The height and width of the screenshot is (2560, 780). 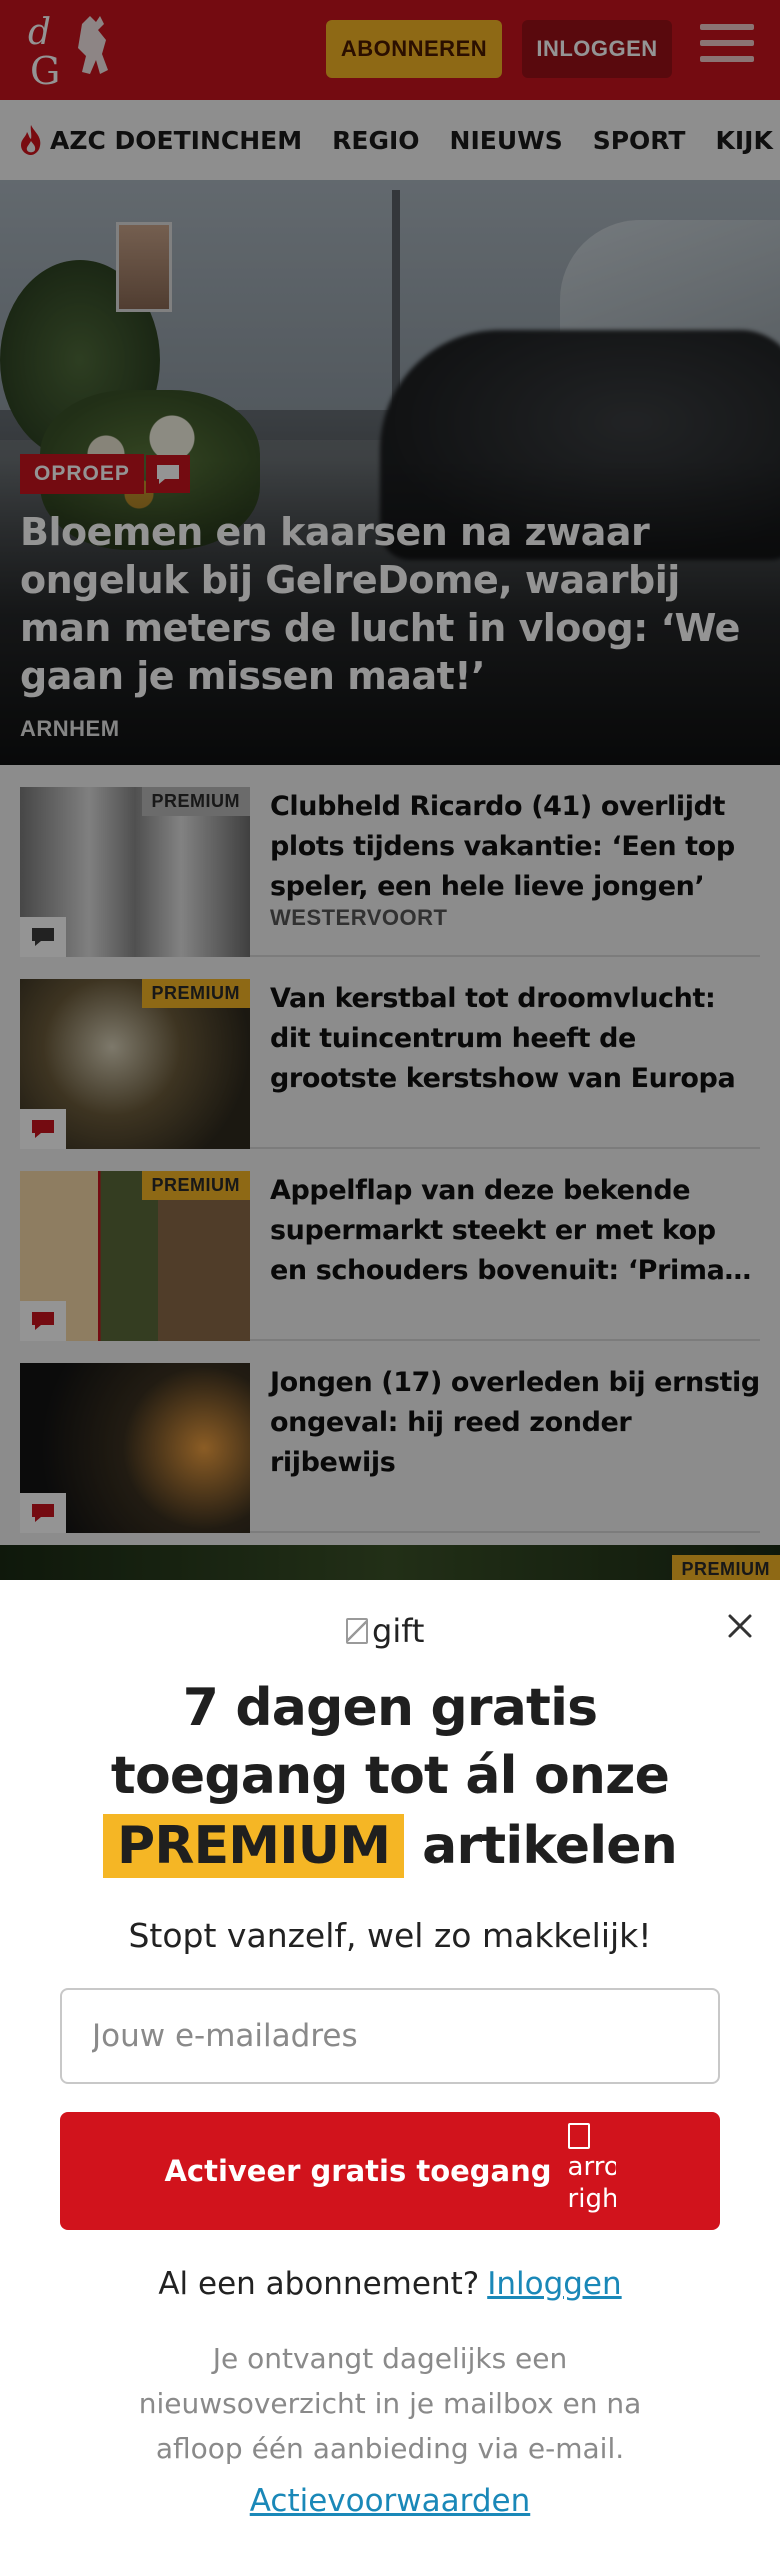 I want to click on modal-headline-line-3: PREMIUM artikelen, so click(x=390, y=1846).